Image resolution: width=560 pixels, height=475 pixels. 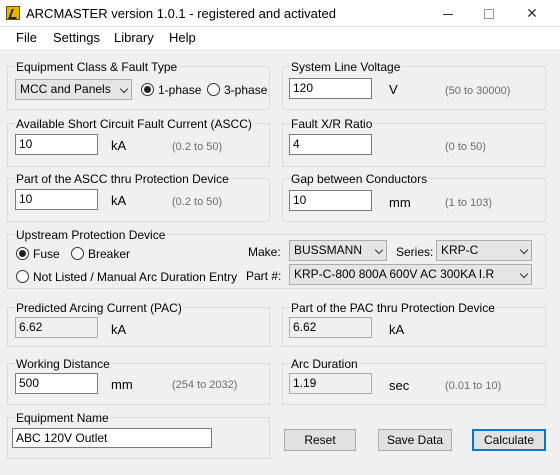 I want to click on arc-duration-output: 1.19, so click(x=330, y=383).